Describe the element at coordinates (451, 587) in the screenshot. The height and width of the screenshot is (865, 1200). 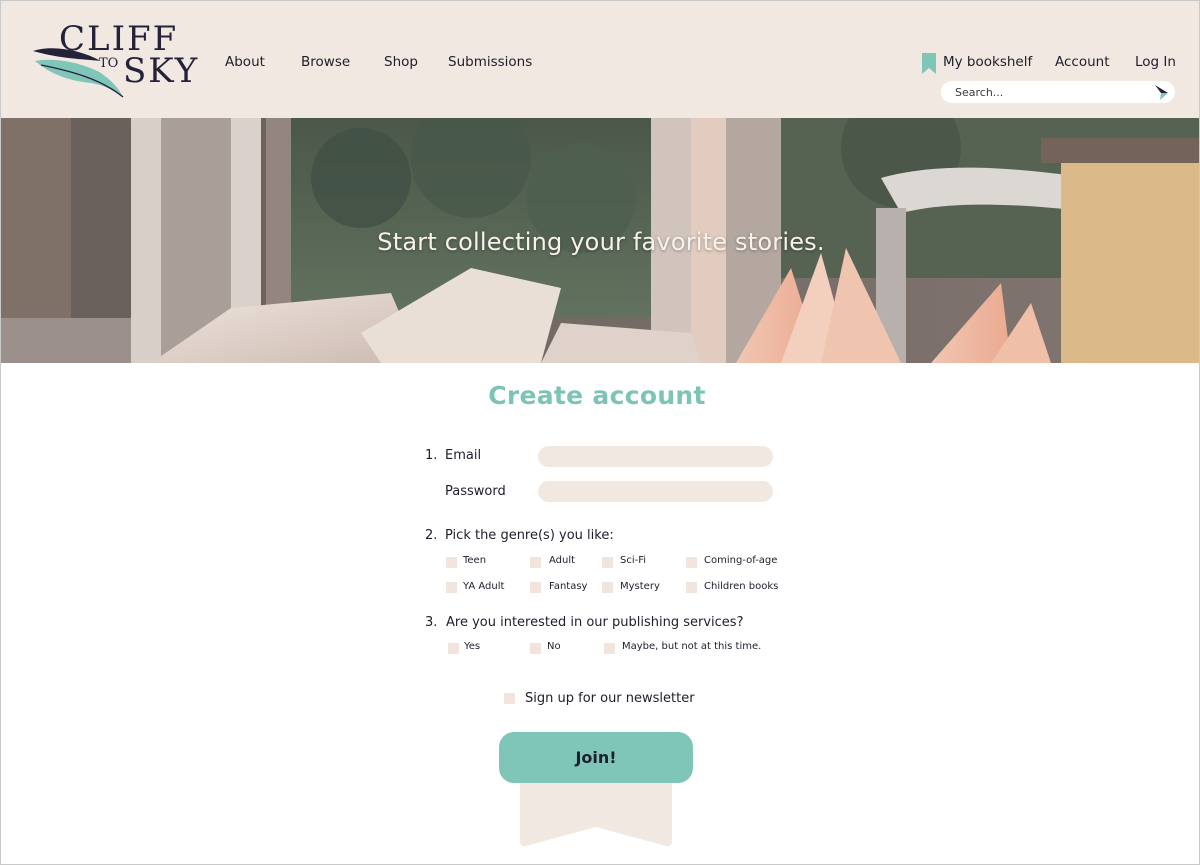
I see `genre-checkbox-ya-adult` at that location.